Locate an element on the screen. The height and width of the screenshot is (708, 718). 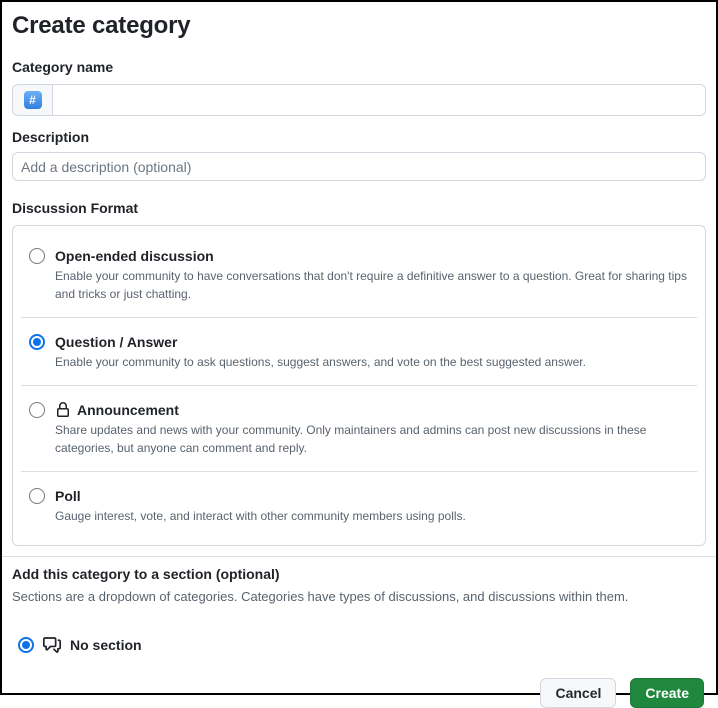
lock-icon is located at coordinates (63, 409).